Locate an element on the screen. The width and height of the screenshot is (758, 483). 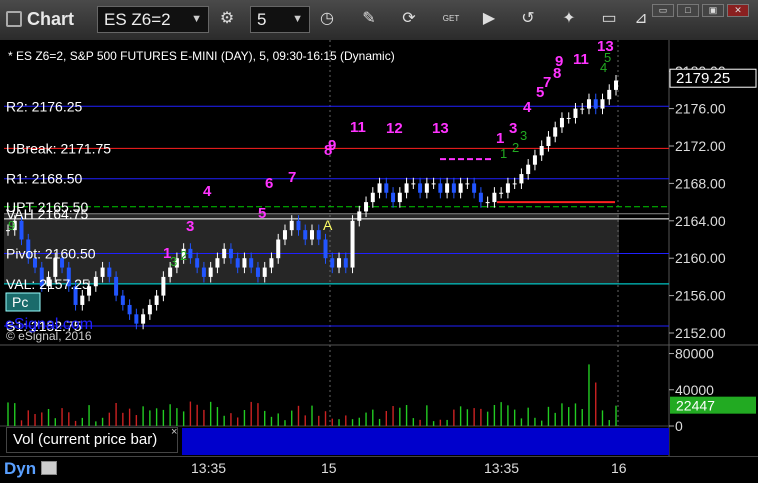
session-icon is located at coordinates (49, 468).